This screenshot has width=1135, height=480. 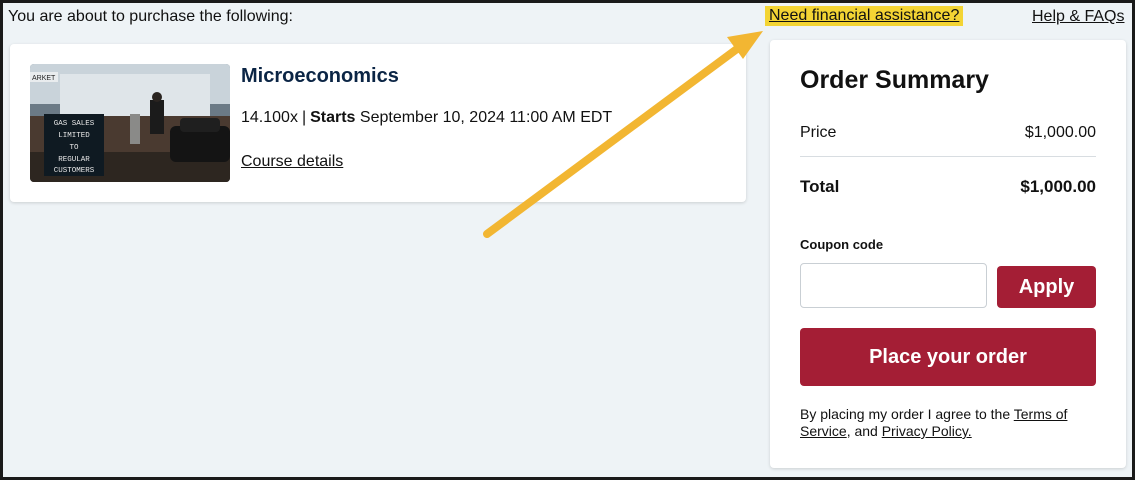 What do you see at coordinates (74, 171) in the screenshot?
I see `thumb-sign-line-5: CUSTOMERS` at bounding box center [74, 171].